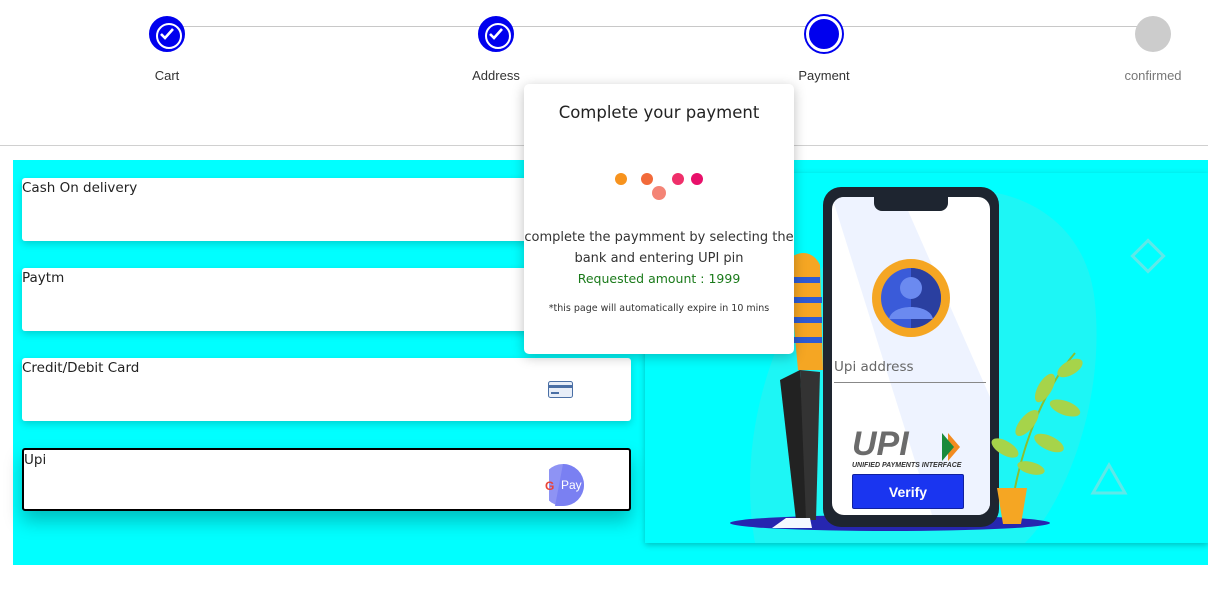  What do you see at coordinates (496, 75) in the screenshot?
I see `step-label-address: Address` at bounding box center [496, 75].